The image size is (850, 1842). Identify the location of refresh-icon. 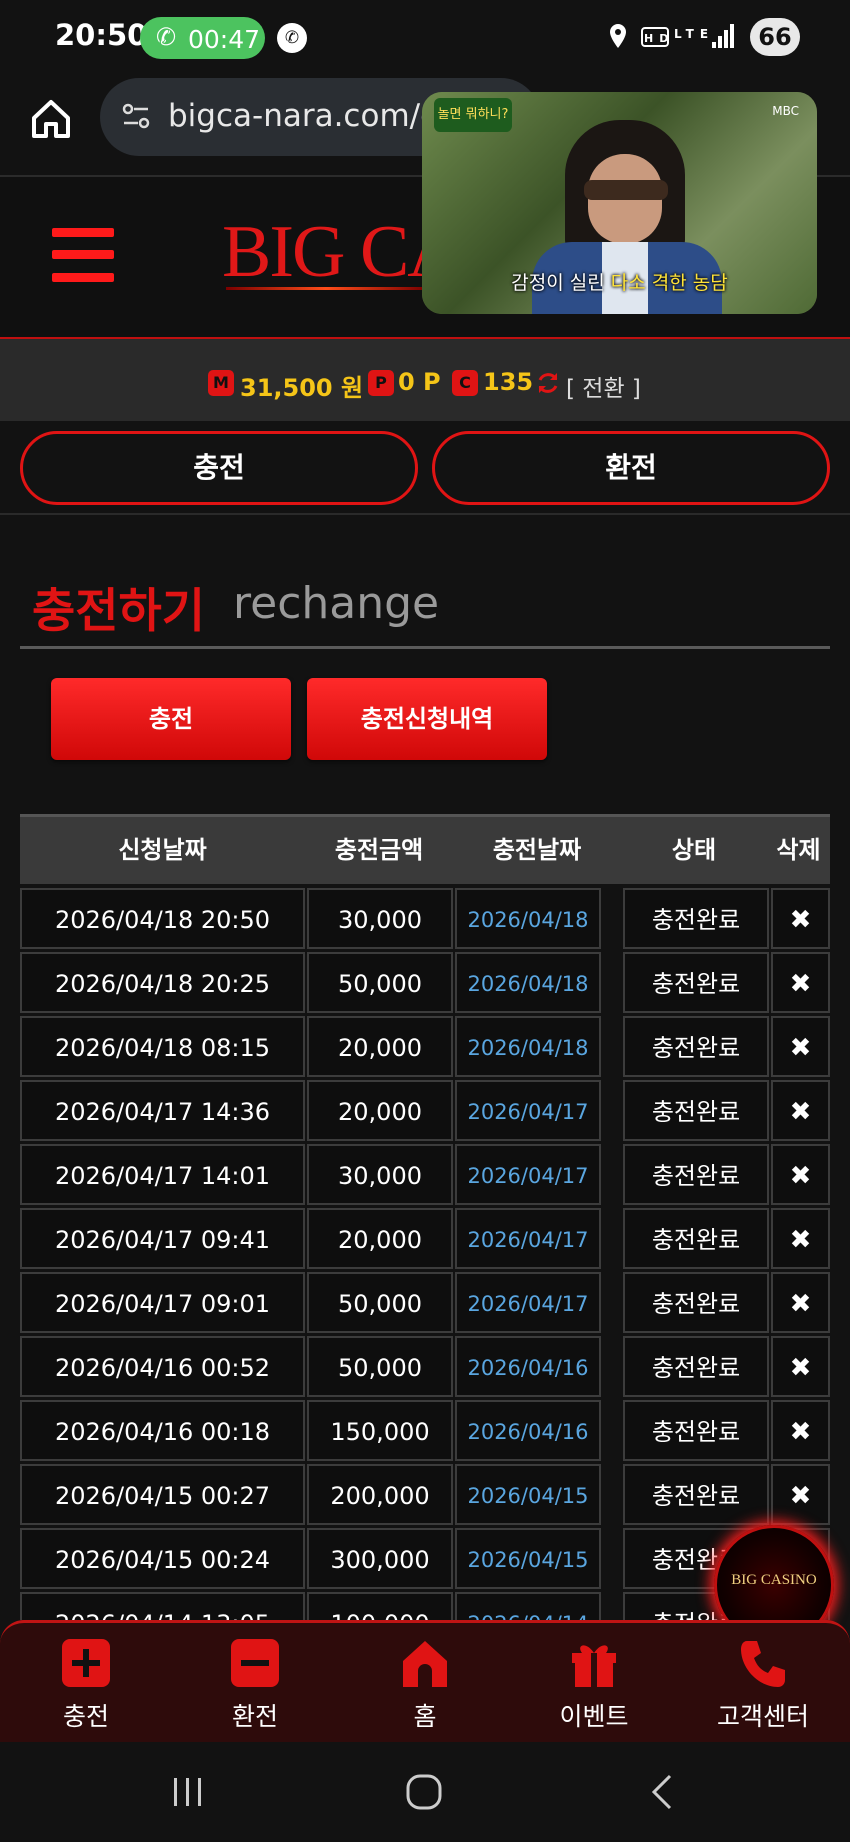
(548, 383).